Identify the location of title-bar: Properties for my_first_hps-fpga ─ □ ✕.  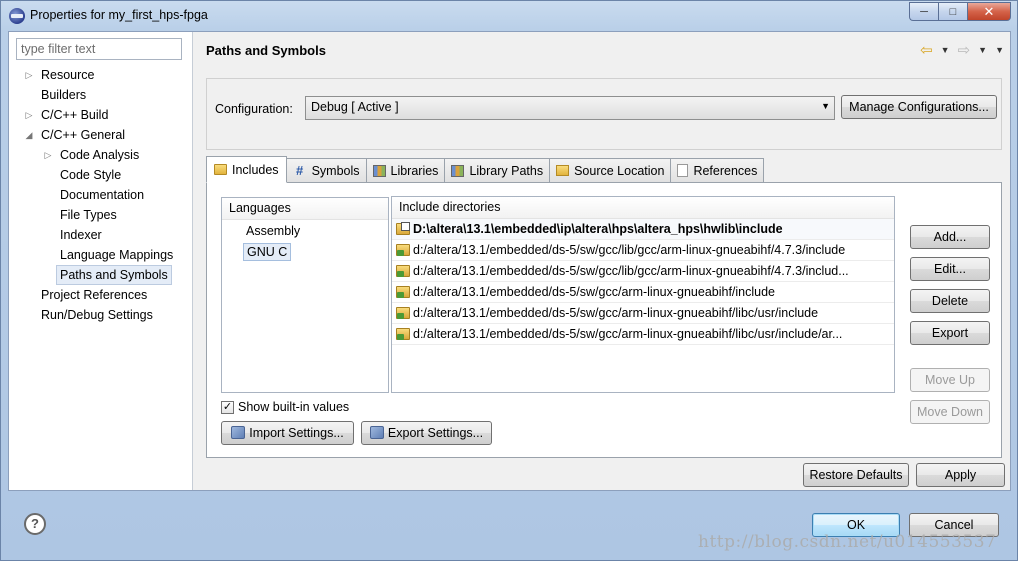
(509, 16).